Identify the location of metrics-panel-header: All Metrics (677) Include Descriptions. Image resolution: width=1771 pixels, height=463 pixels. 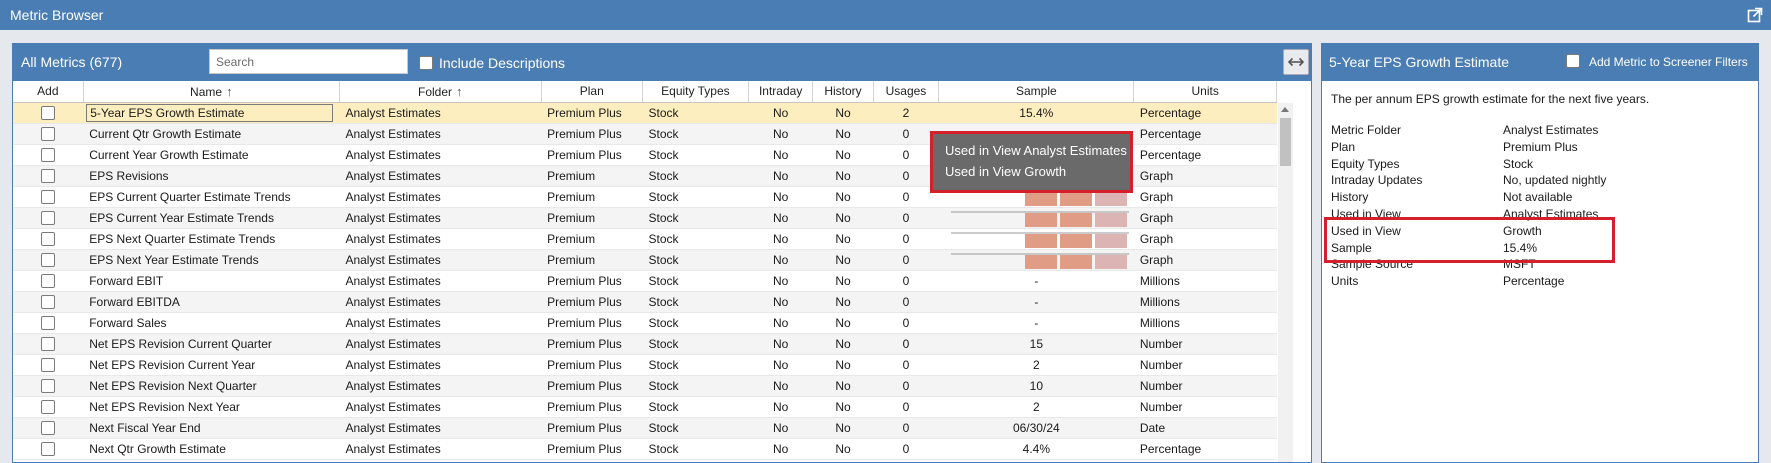
(662, 62).